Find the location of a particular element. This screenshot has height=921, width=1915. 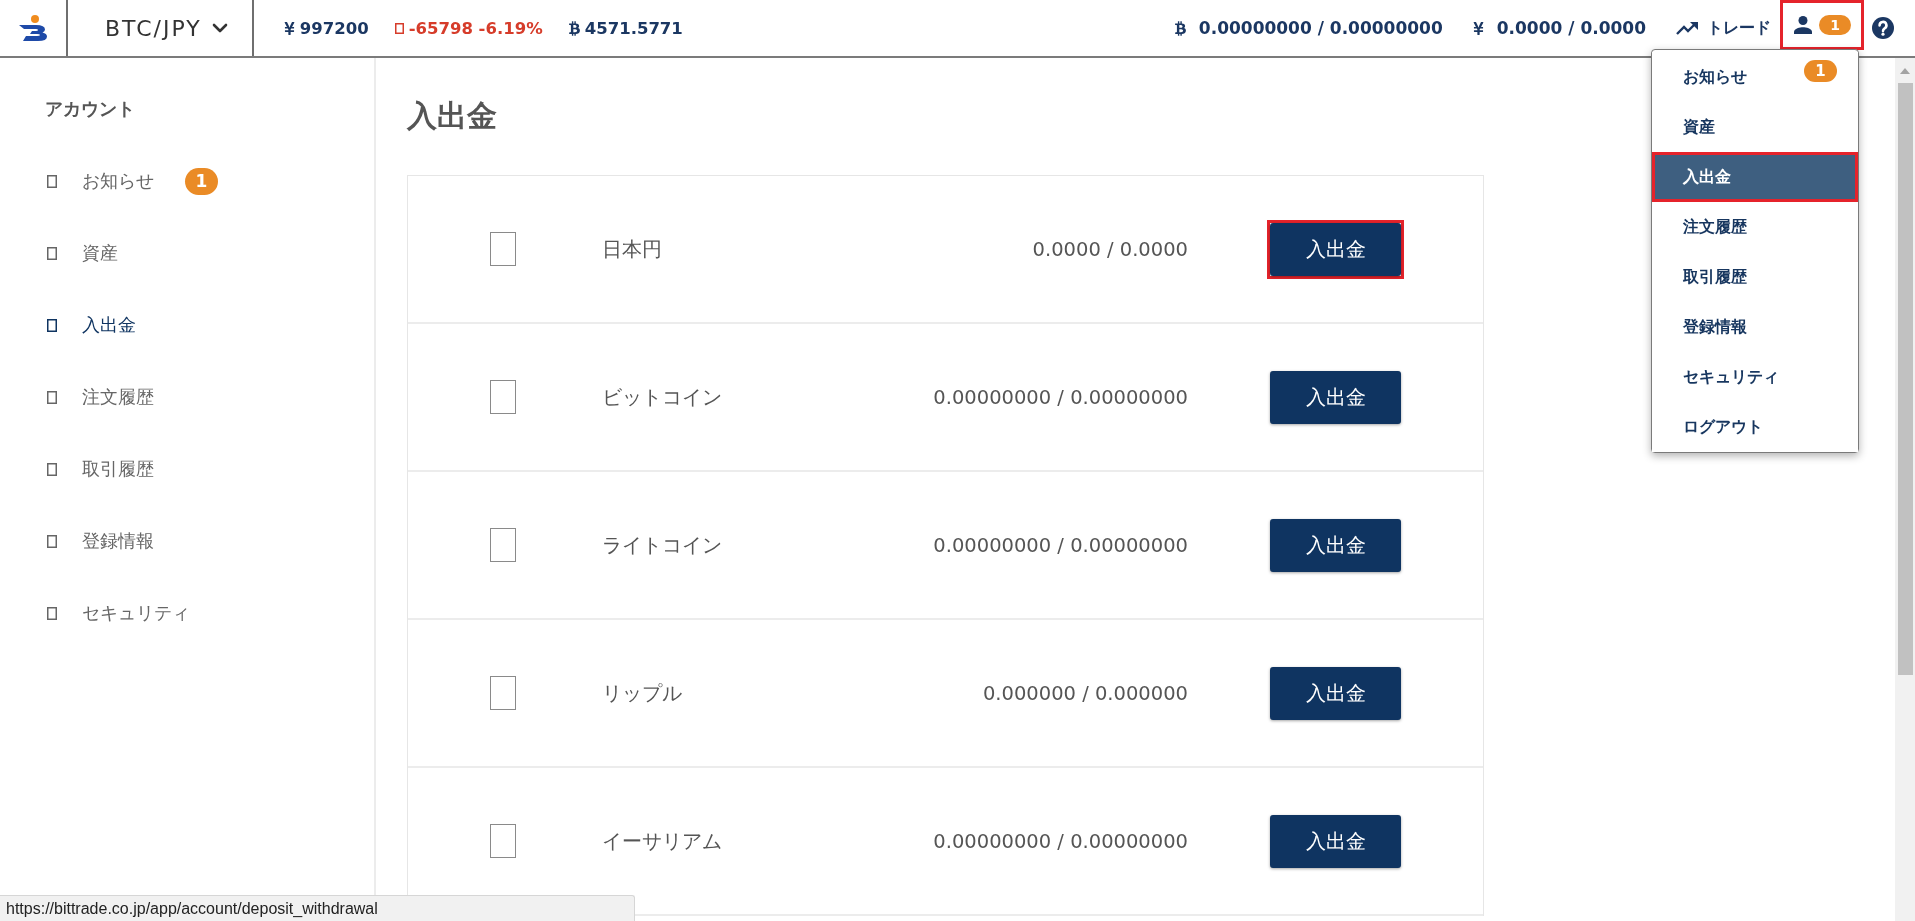

sidebar-item: 取引履歴 is located at coordinates (99, 469).